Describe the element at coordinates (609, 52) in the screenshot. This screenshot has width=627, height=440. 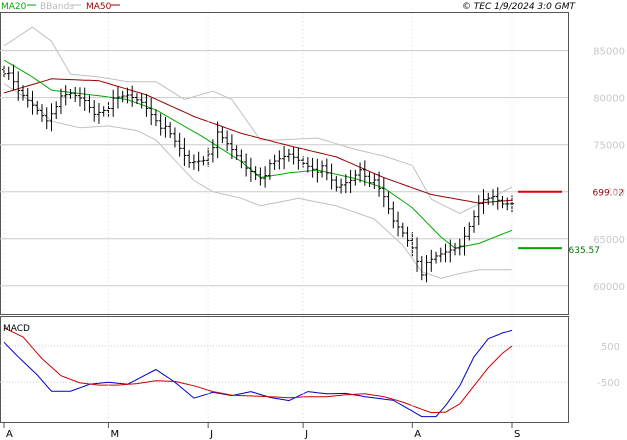
I see `price-y-tick-label: 85000` at that location.